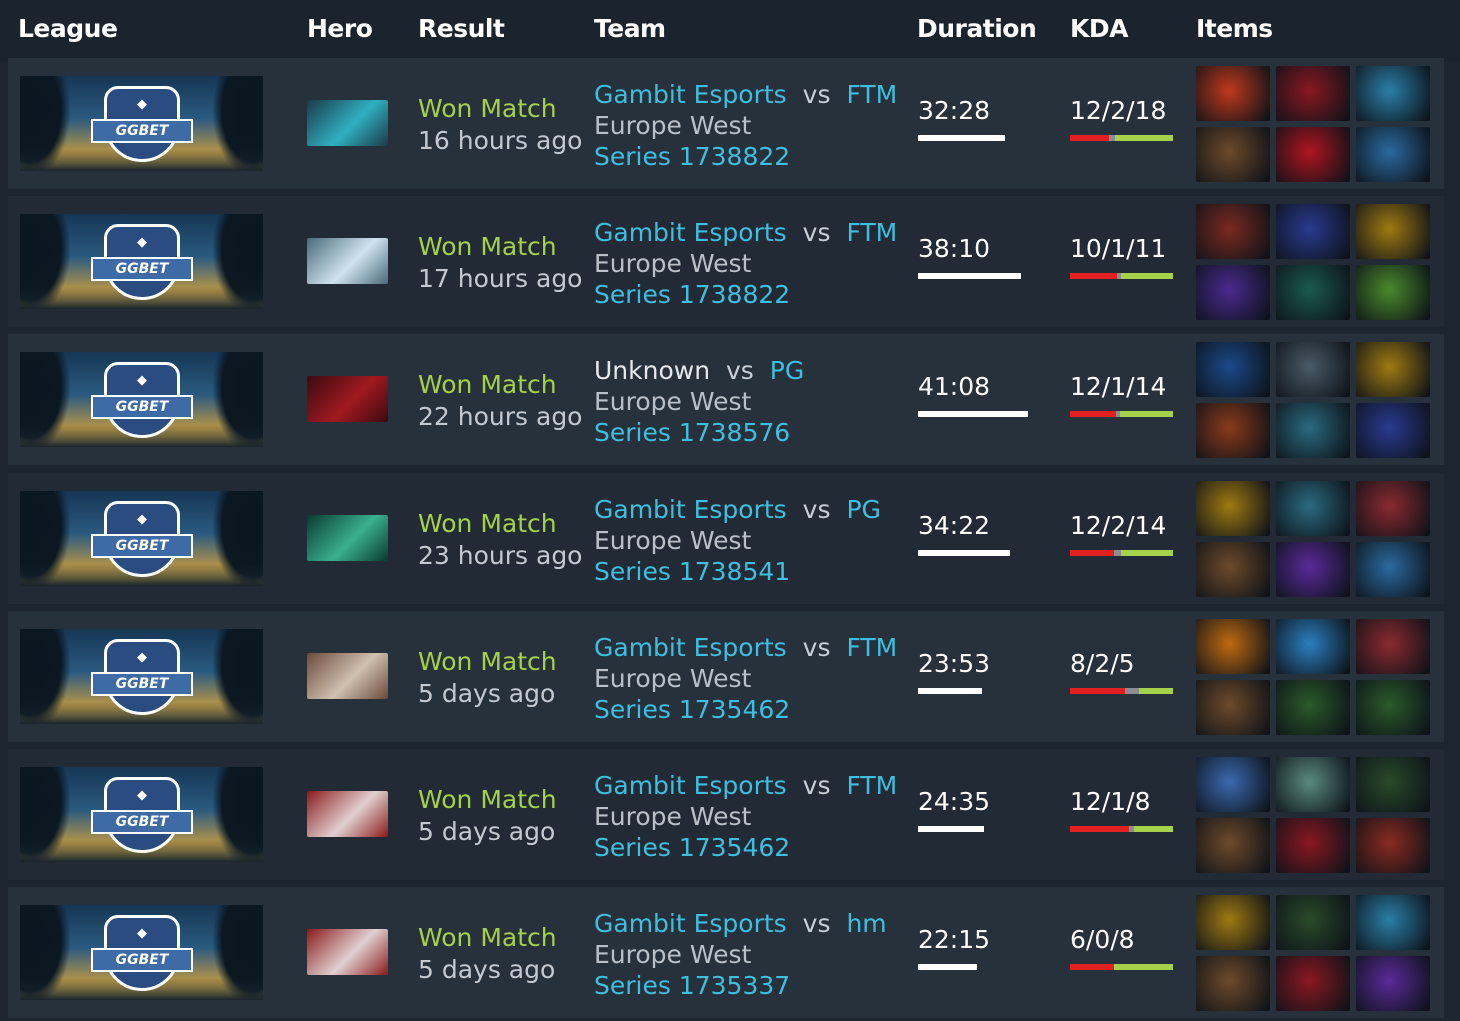 The width and height of the screenshot is (1460, 1021). Describe the element at coordinates (142, 657) in the screenshot. I see `dota-logo-icon: ◆` at that location.